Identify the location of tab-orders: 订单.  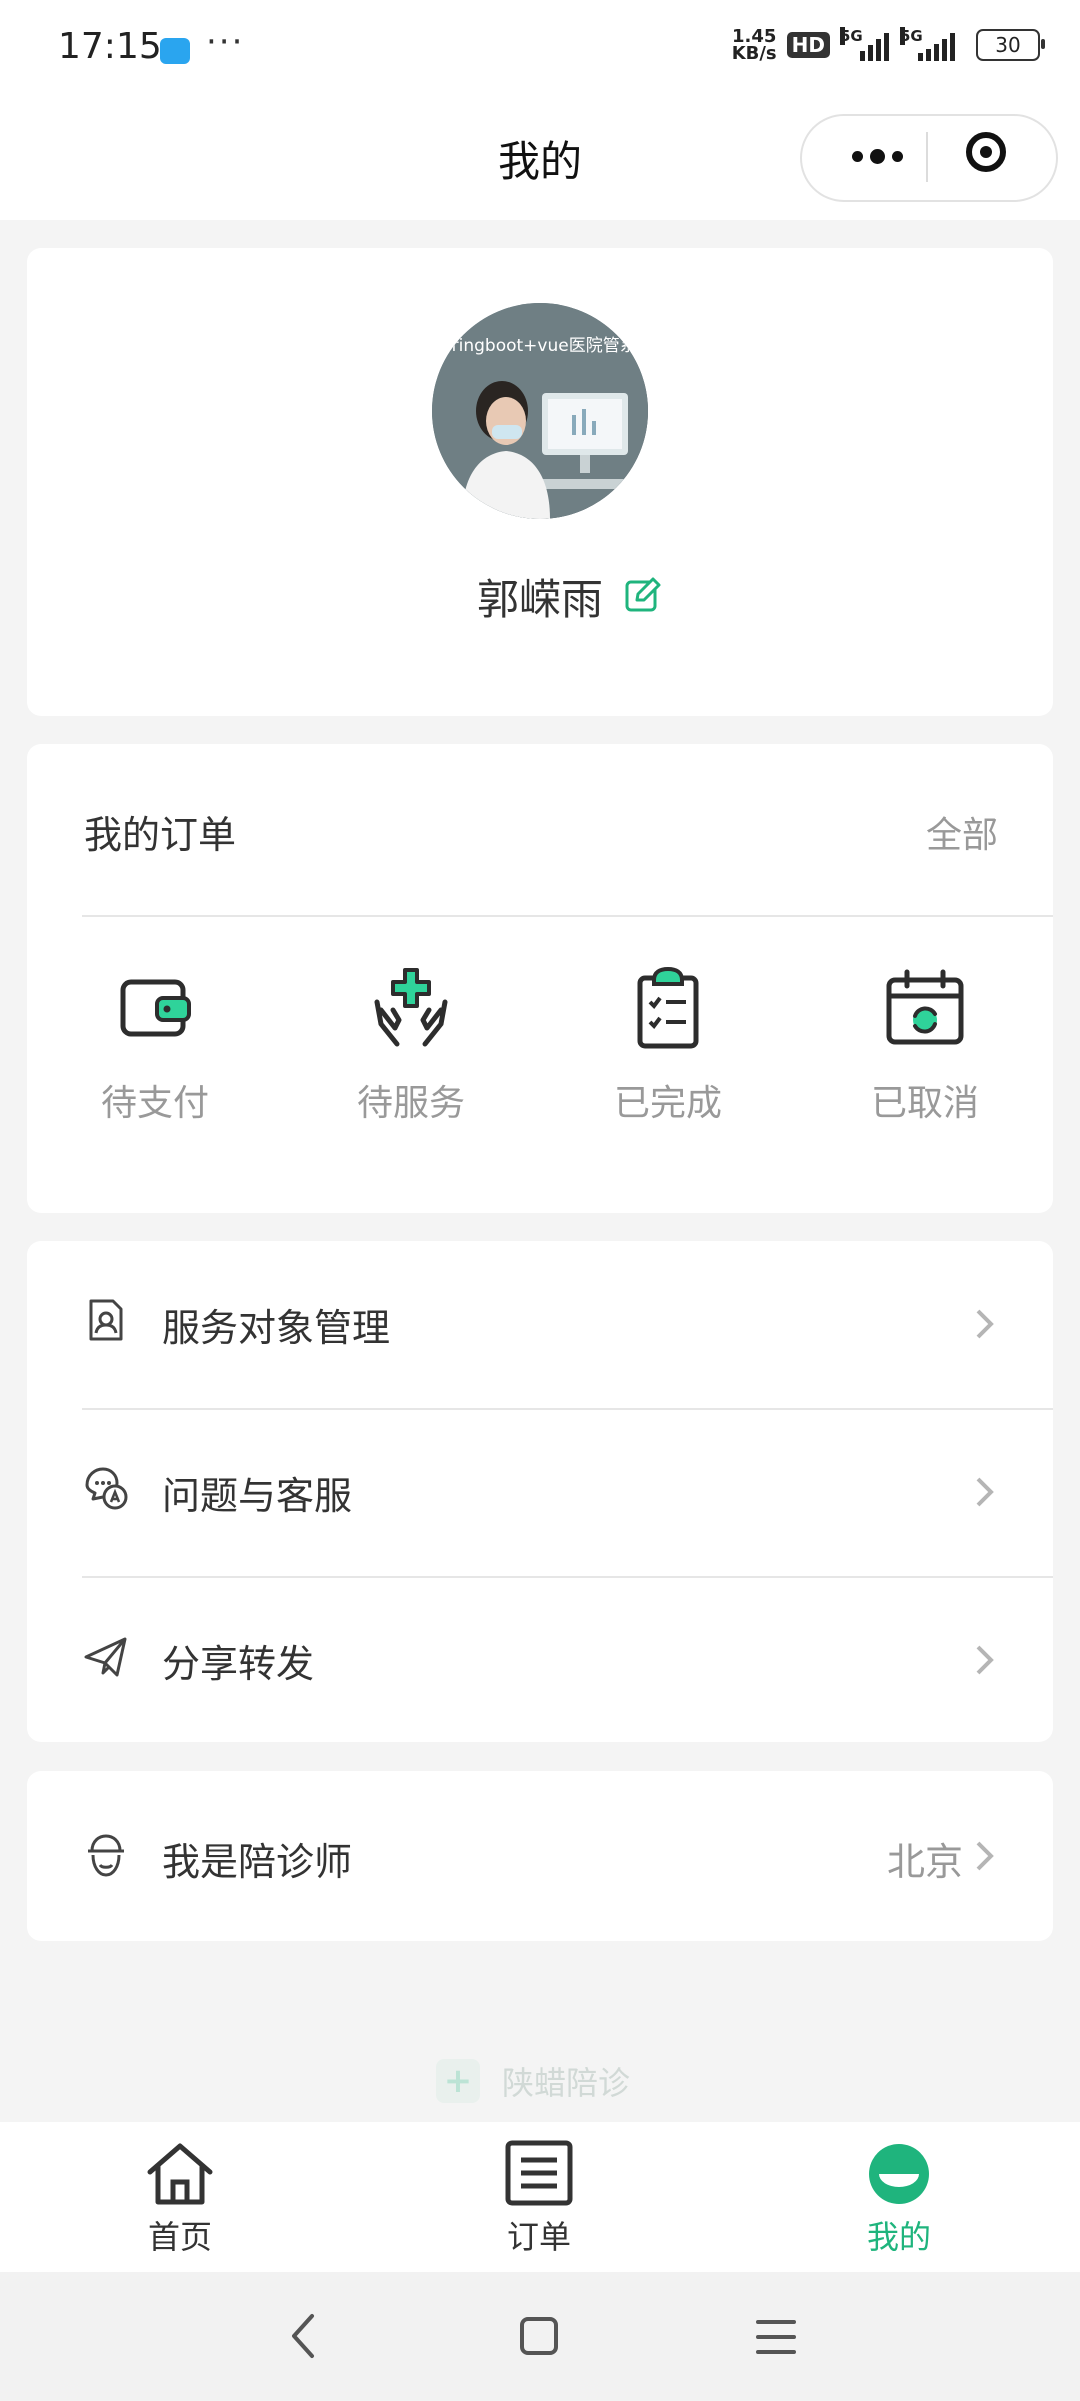
(539, 2199).